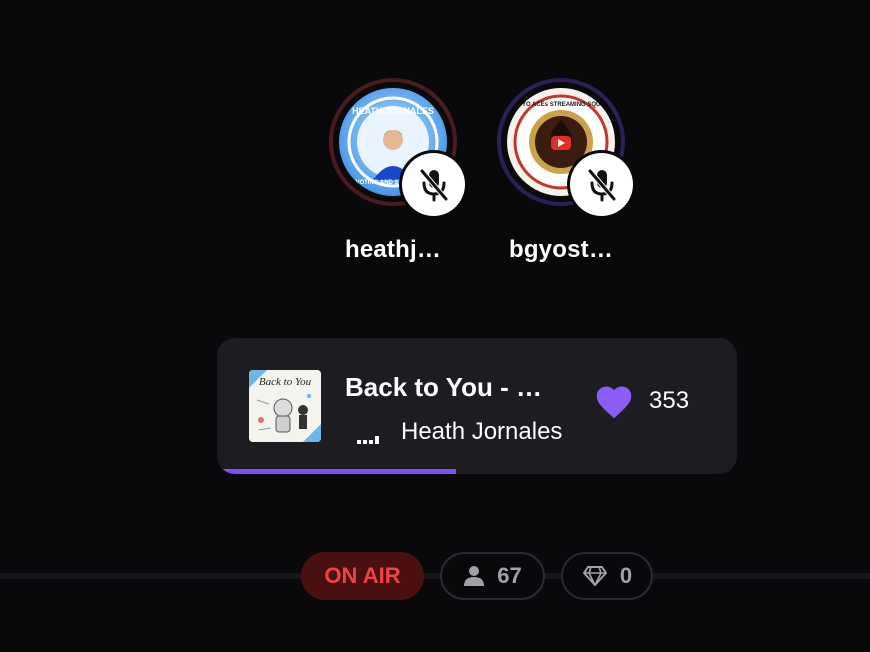 The width and height of the screenshot is (870, 652). What do you see at coordinates (614, 401) in the screenshot?
I see `heart-icon` at bounding box center [614, 401].